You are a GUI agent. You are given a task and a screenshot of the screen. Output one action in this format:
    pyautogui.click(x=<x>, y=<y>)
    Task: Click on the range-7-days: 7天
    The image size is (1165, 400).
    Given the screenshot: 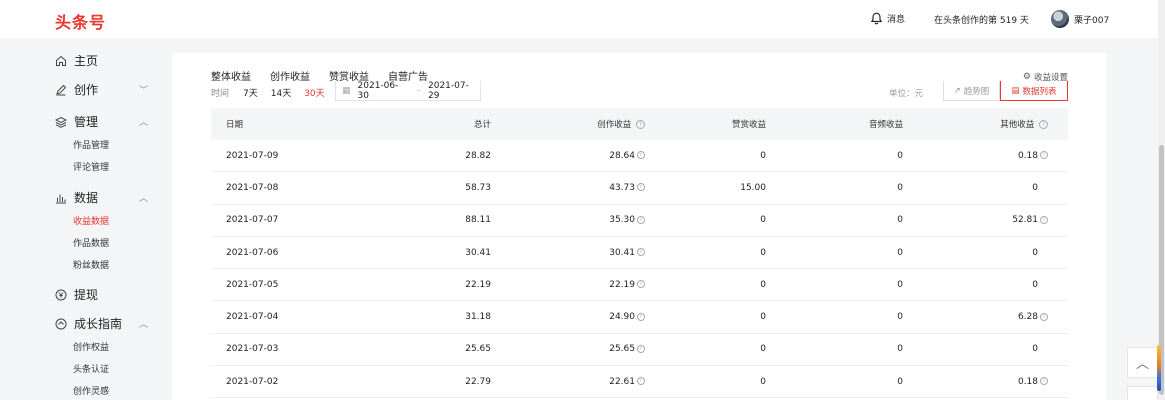 What is the action you would take?
    pyautogui.click(x=250, y=92)
    